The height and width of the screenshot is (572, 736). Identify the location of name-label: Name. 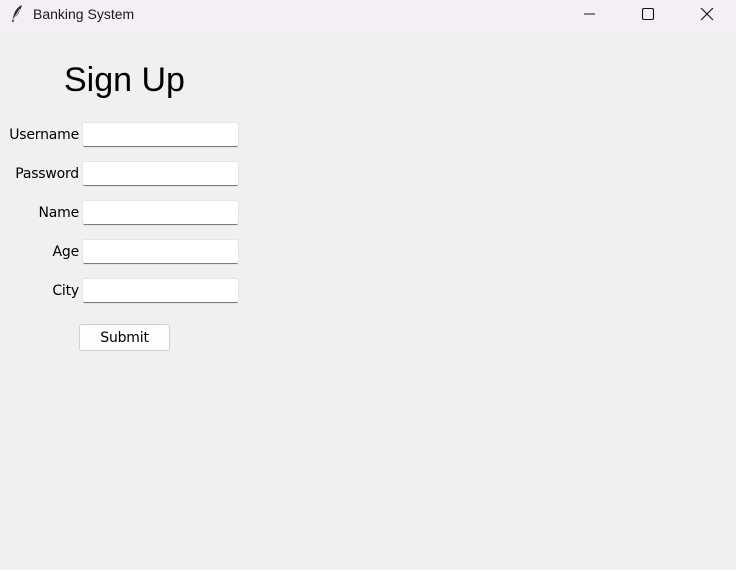
(58, 213).